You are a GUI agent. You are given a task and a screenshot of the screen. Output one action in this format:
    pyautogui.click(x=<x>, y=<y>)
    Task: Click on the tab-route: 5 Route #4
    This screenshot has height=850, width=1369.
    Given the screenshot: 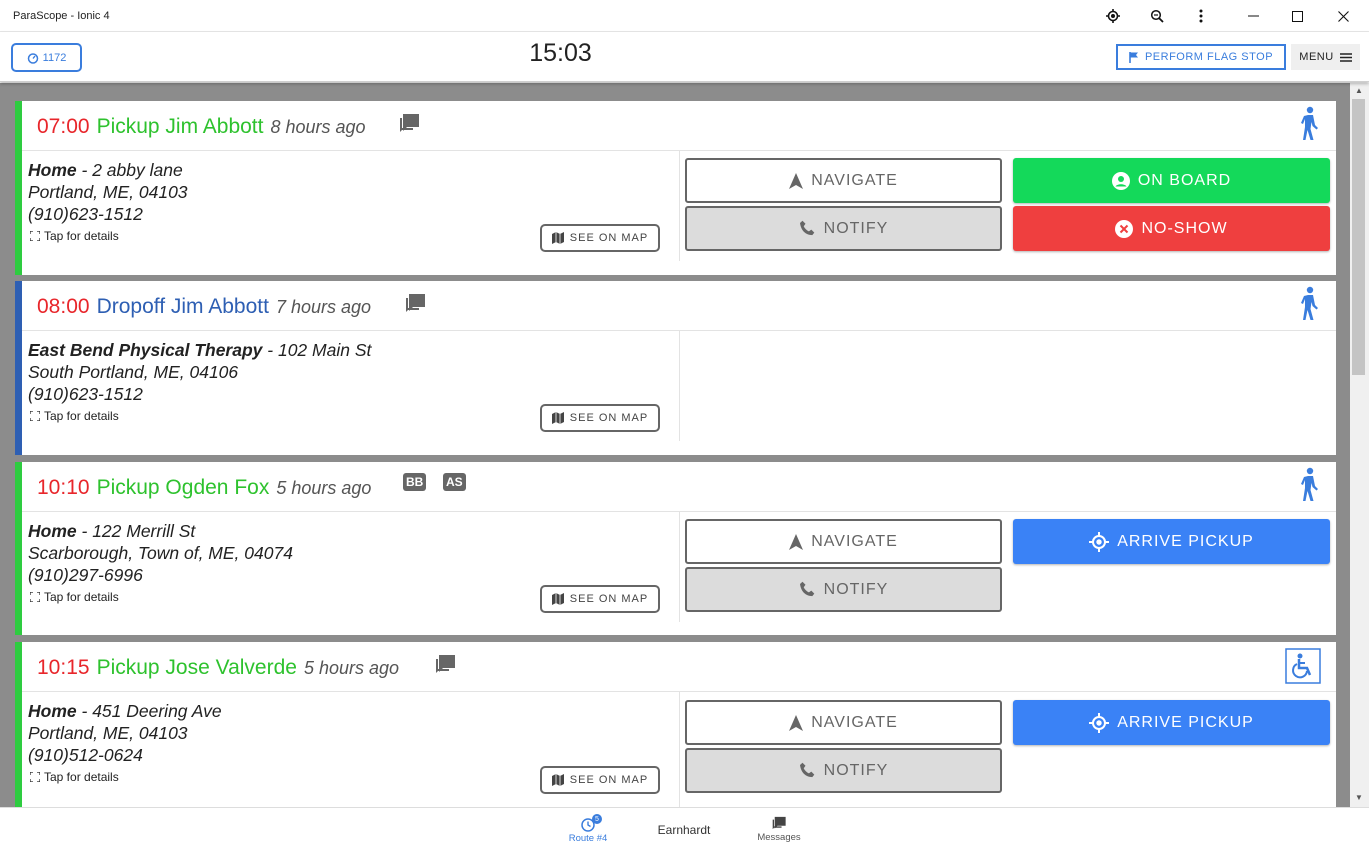 What is the action you would take?
    pyautogui.click(x=588, y=829)
    